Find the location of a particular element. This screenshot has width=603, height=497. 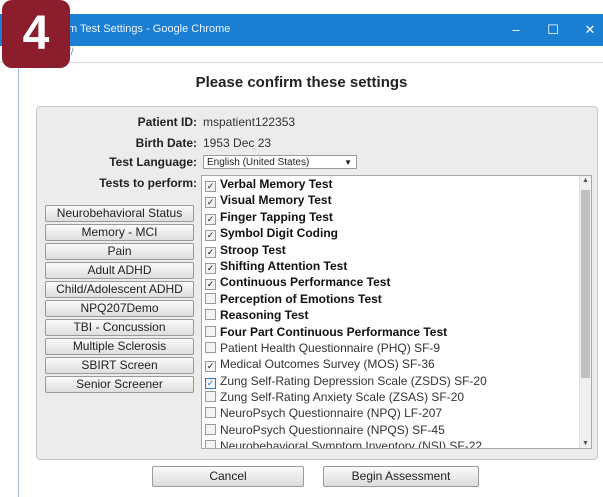

scroll-up-icon: ▲ is located at coordinates (585, 180).